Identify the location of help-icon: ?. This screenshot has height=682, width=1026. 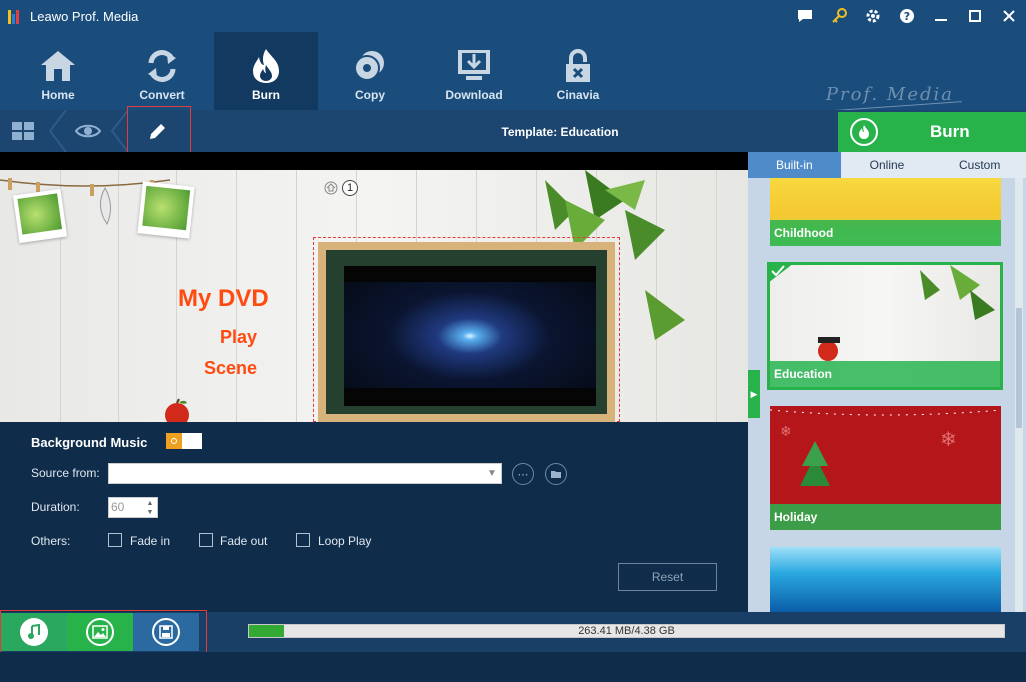
(907, 16).